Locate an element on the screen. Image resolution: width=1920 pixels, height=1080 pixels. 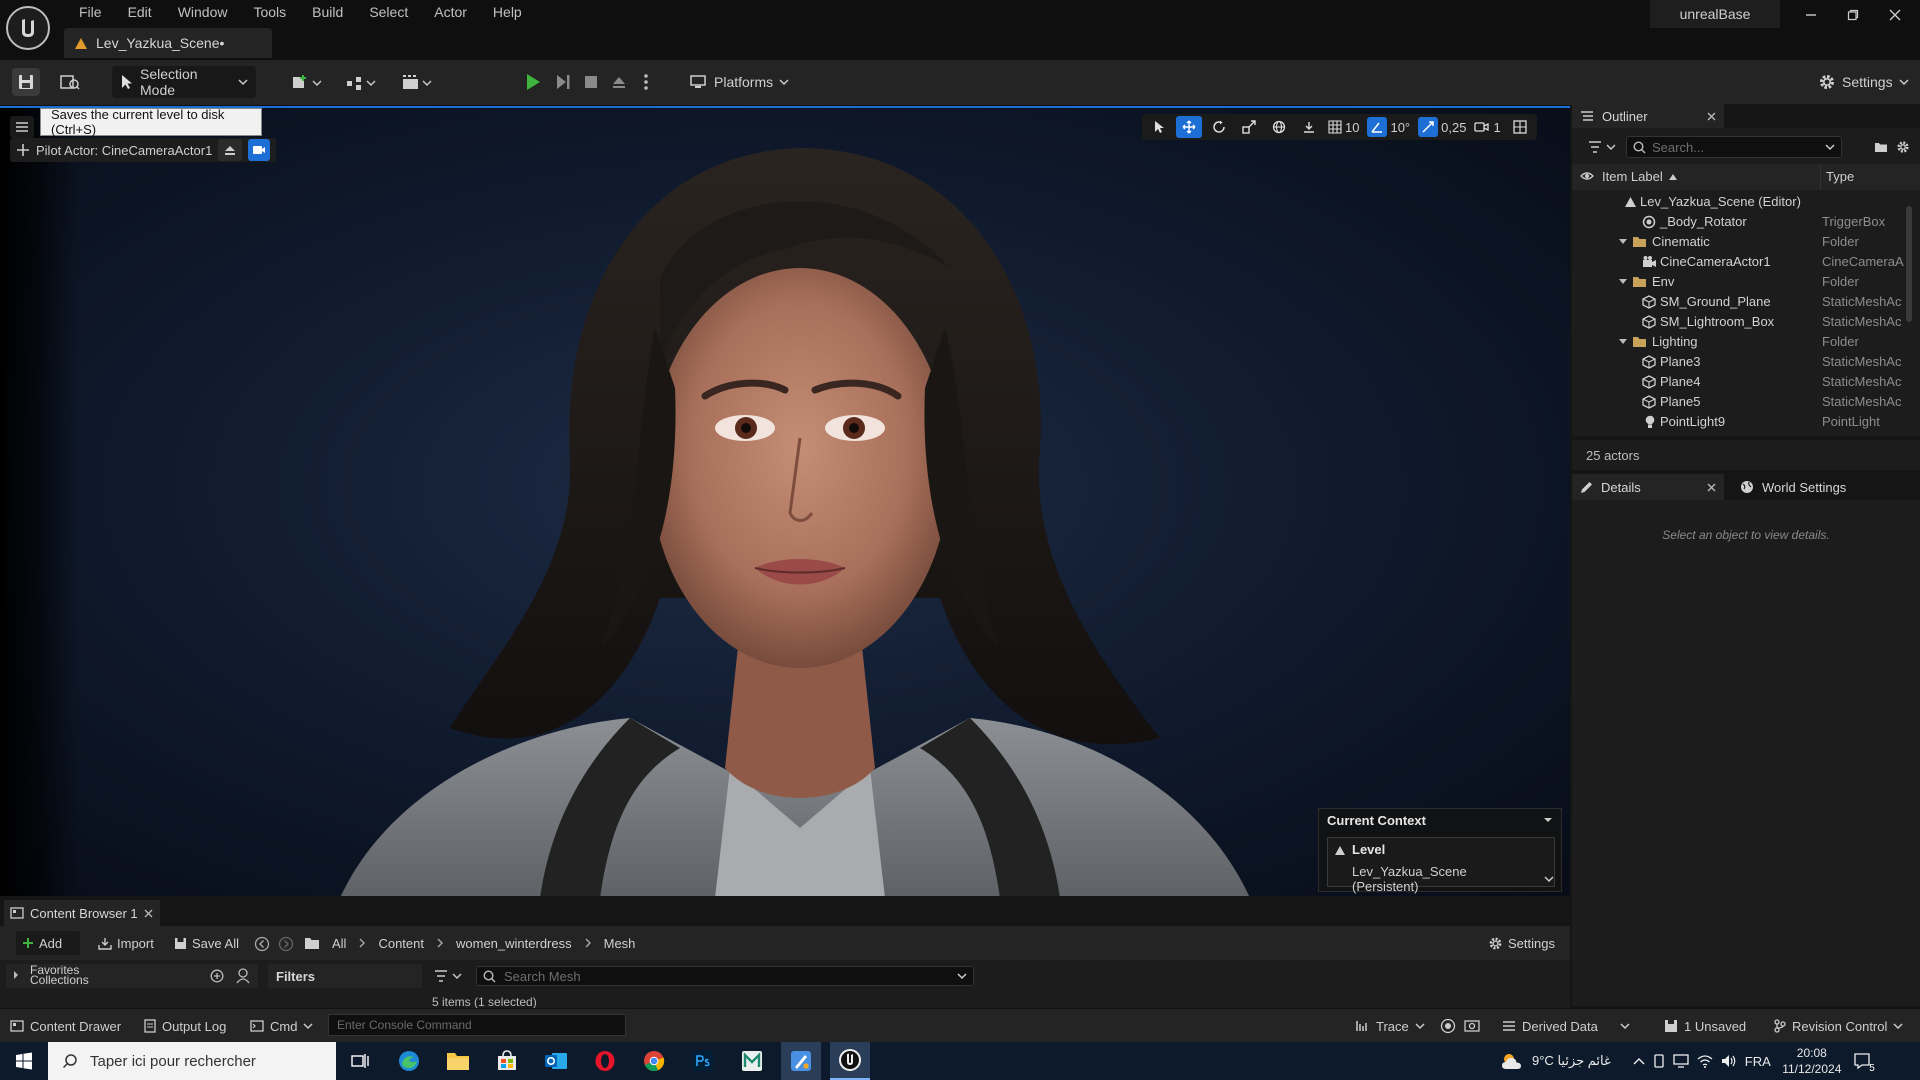
forward-icon is located at coordinates (286, 944).